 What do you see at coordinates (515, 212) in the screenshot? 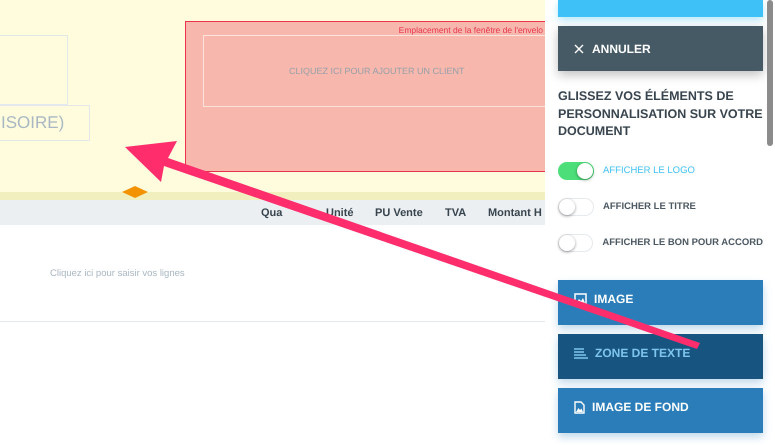
I see `column-header: Montant H` at bounding box center [515, 212].